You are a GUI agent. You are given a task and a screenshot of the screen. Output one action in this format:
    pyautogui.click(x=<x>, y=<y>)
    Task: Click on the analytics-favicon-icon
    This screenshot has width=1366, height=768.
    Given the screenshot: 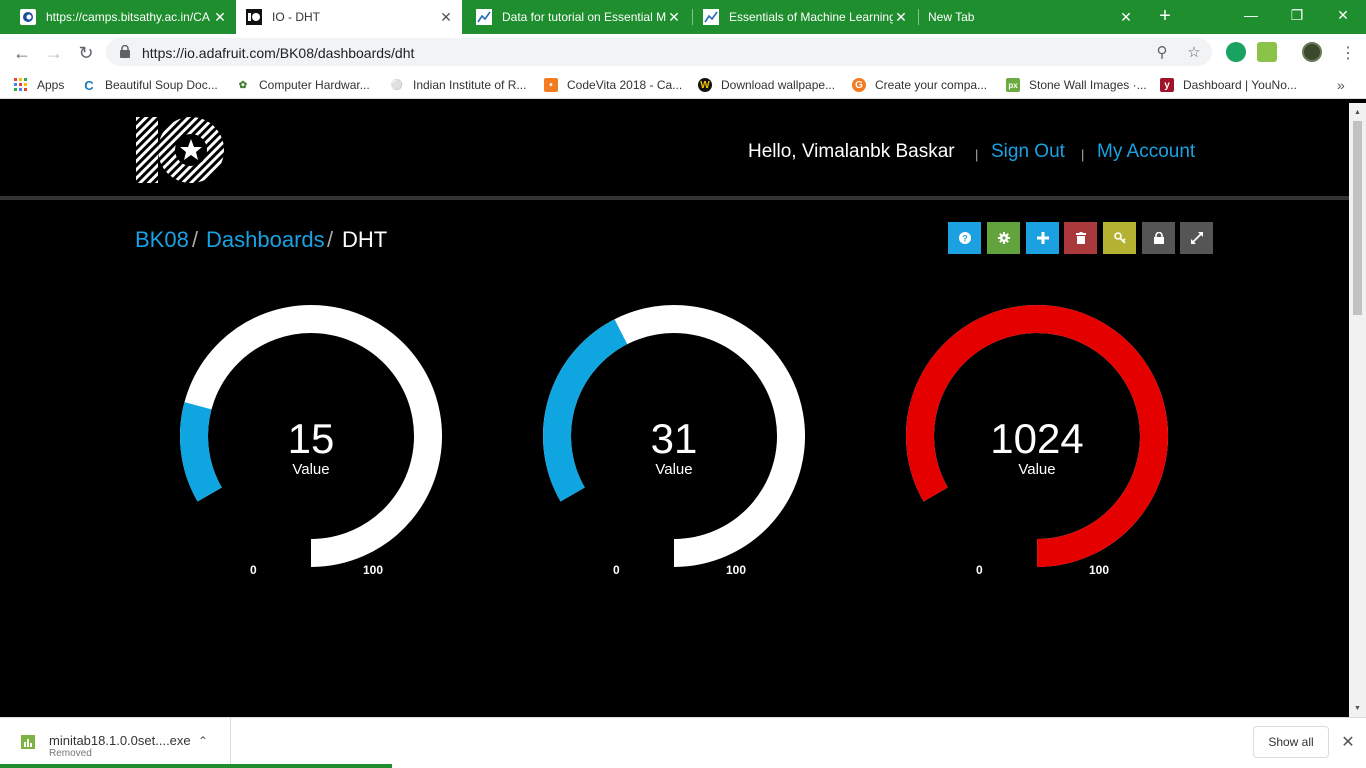 What is the action you would take?
    pyautogui.click(x=711, y=17)
    